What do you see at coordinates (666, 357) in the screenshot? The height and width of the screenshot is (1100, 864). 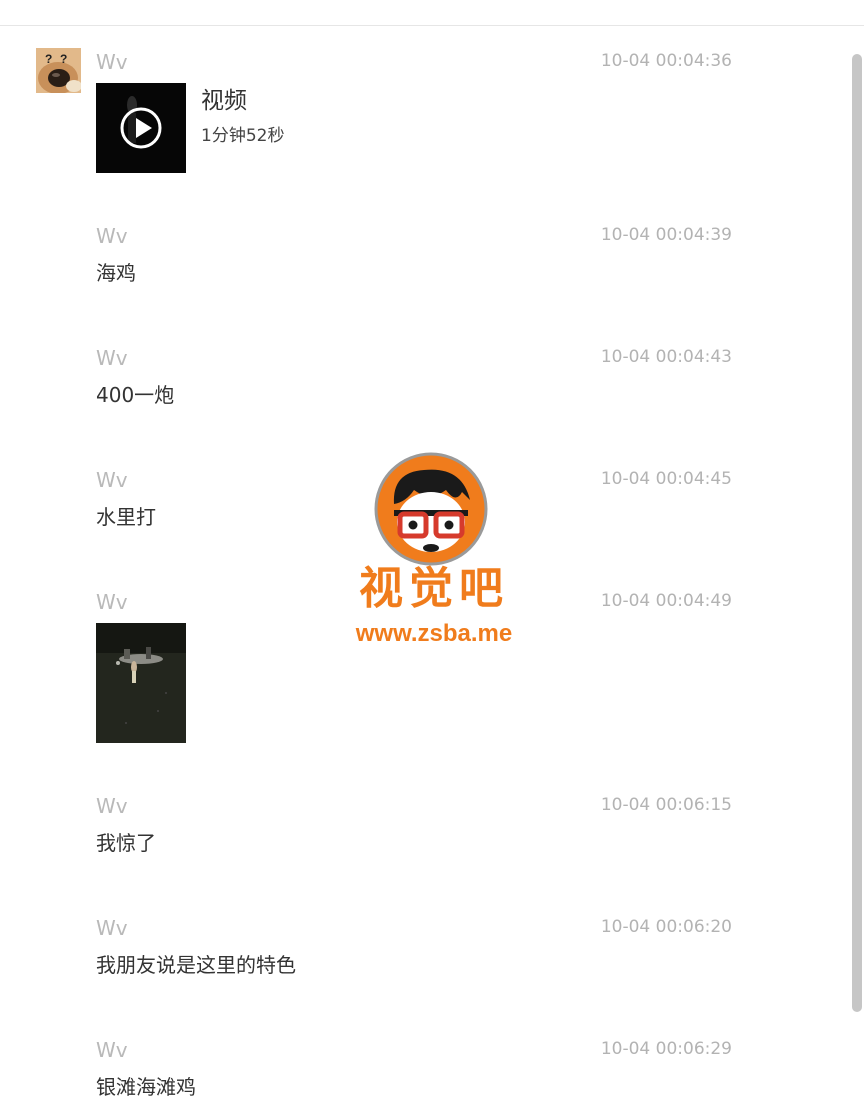 I see `message-time: 10-04 00:04:43` at bounding box center [666, 357].